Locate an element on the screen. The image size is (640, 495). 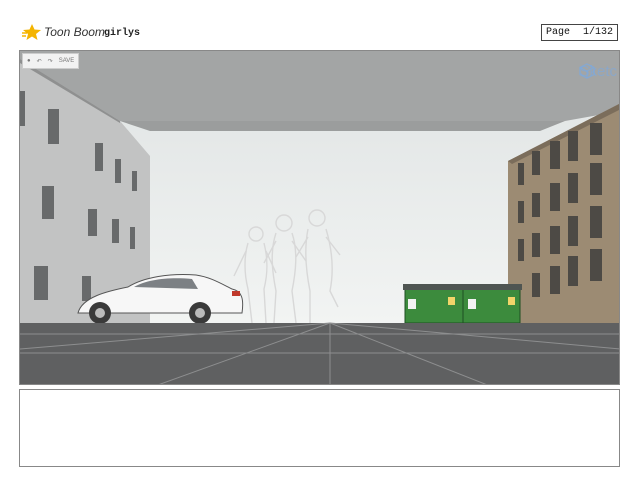
cube-icon is located at coordinates (587, 71).